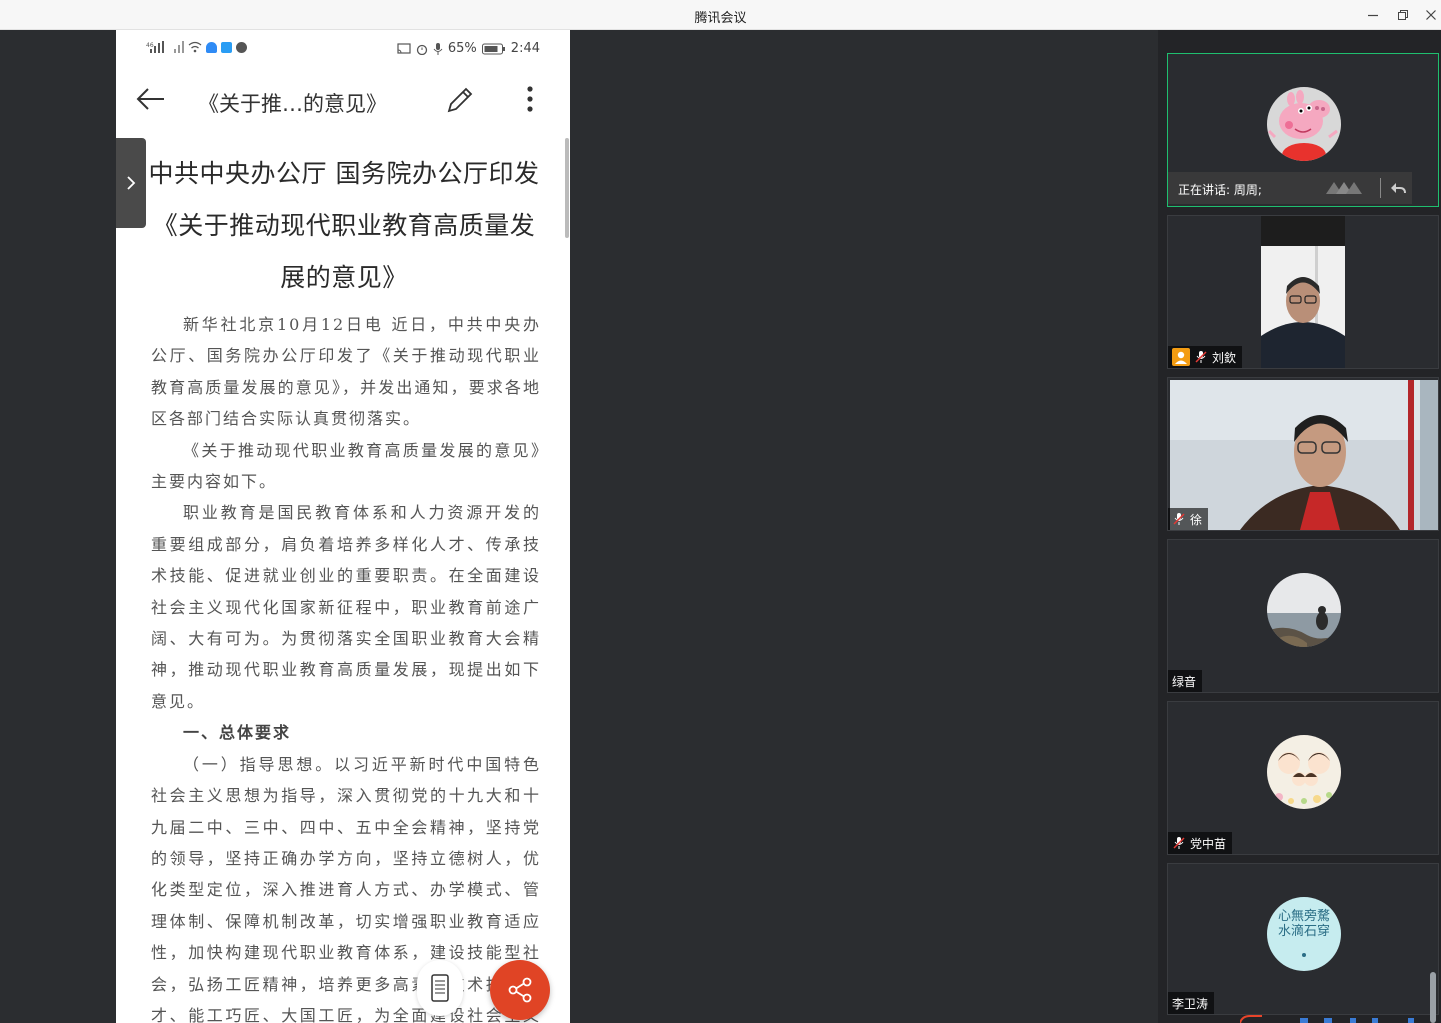 The image size is (1441, 1023). I want to click on close-button, so click(1430, 15).